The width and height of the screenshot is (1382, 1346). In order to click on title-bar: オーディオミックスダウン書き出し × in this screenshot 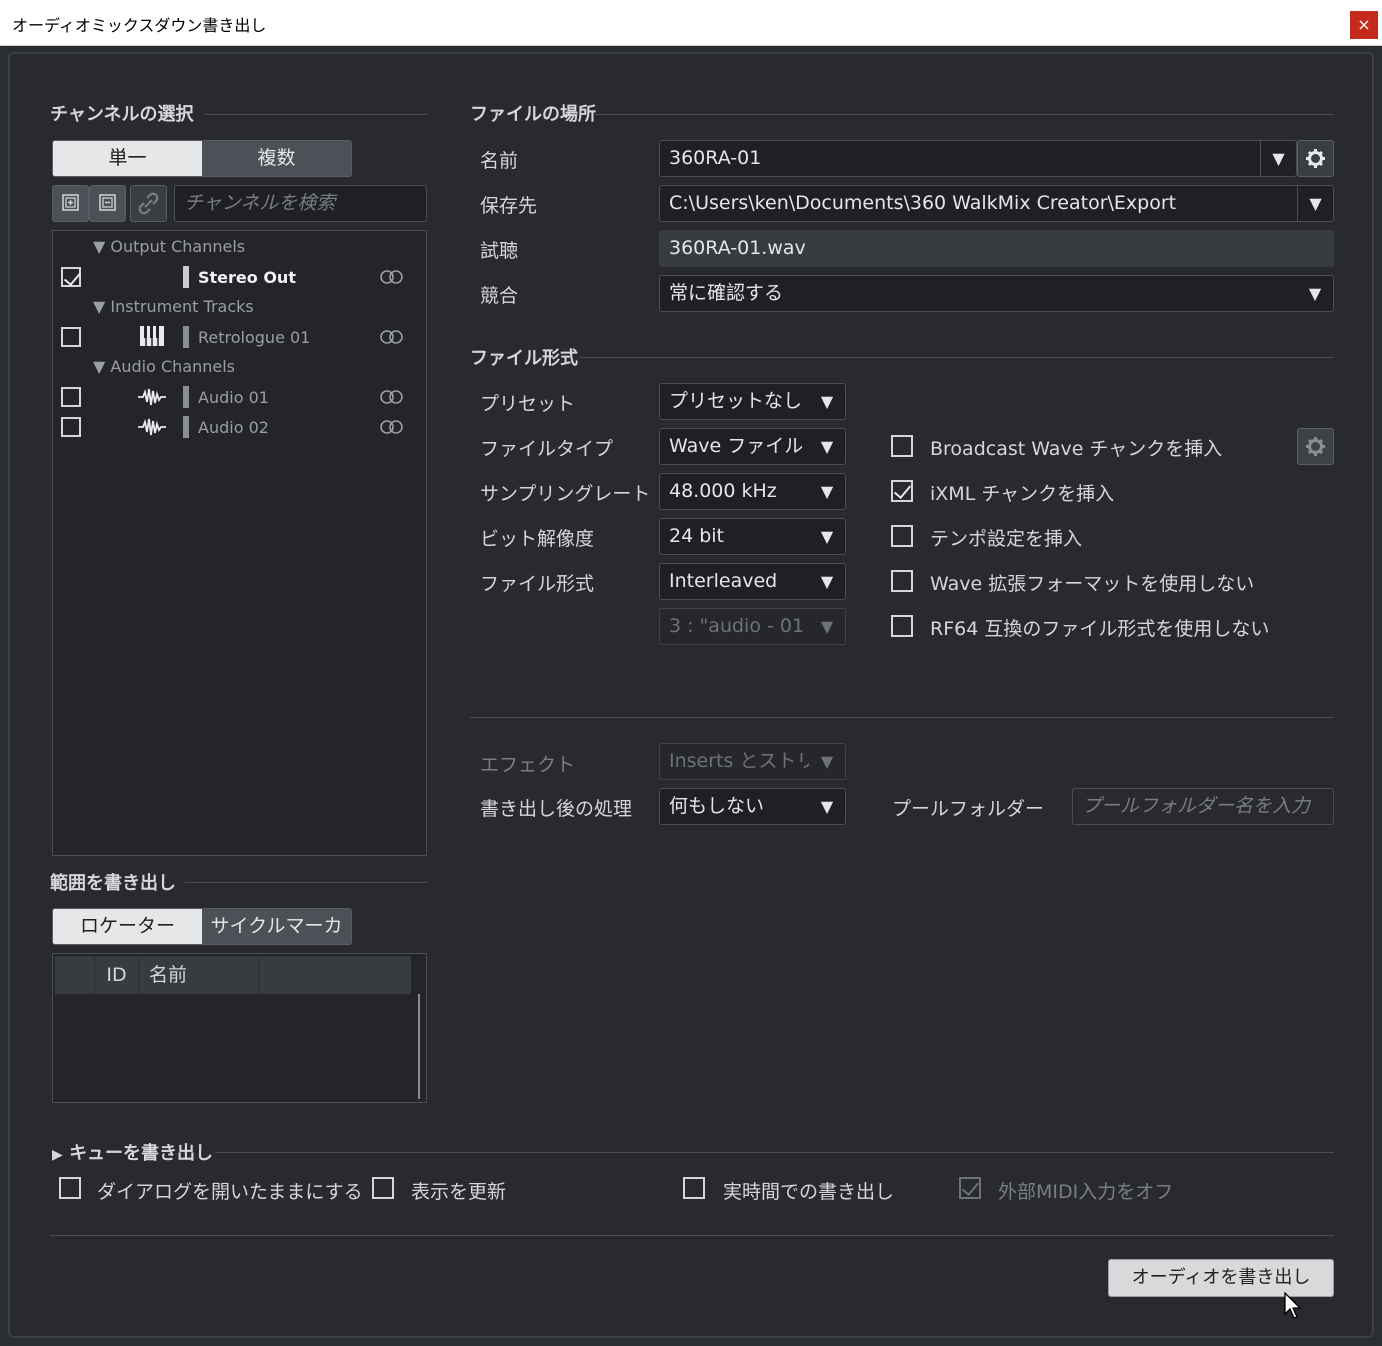, I will do `click(691, 23)`.